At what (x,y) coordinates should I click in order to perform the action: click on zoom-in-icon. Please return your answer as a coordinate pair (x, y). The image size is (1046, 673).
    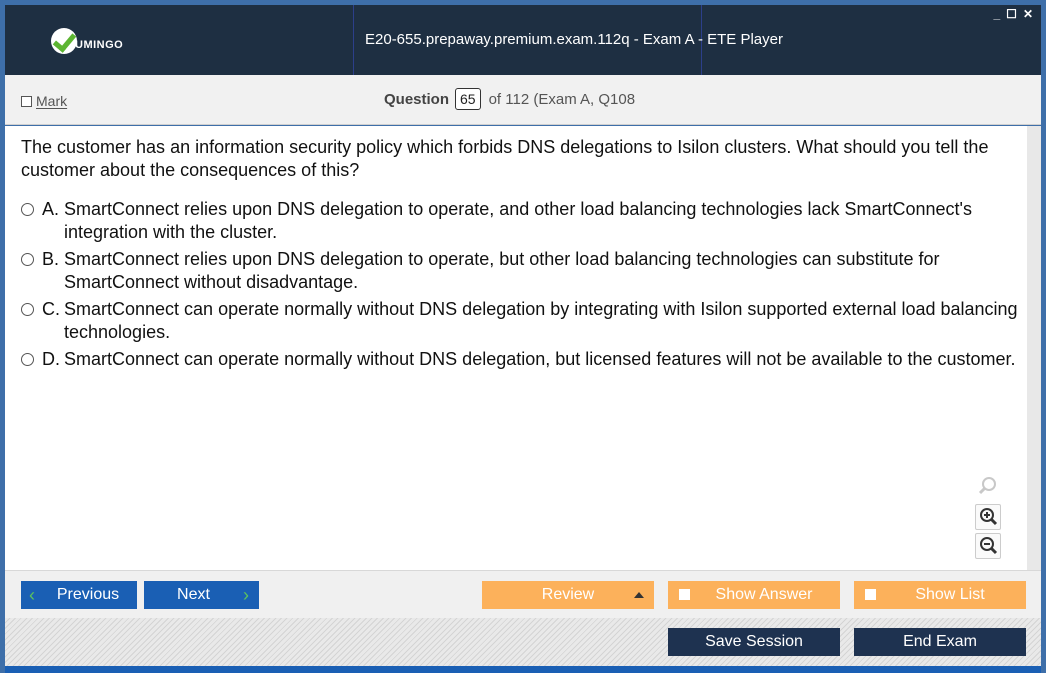
    Looking at the image, I should click on (988, 517).